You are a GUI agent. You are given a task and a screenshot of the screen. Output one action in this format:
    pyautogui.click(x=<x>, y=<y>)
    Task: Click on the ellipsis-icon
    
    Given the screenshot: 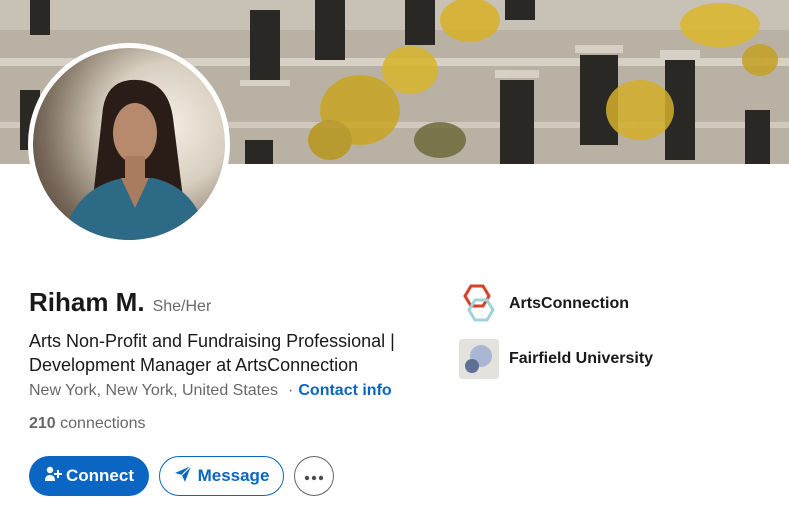 What is the action you would take?
    pyautogui.click(x=314, y=476)
    